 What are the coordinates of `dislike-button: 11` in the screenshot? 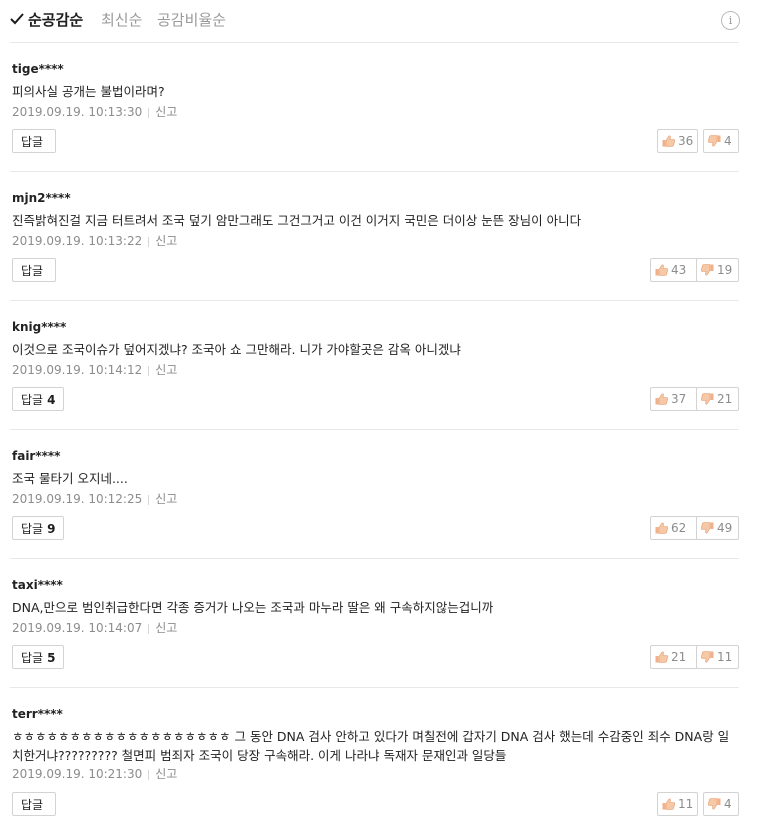 It's located at (717, 657).